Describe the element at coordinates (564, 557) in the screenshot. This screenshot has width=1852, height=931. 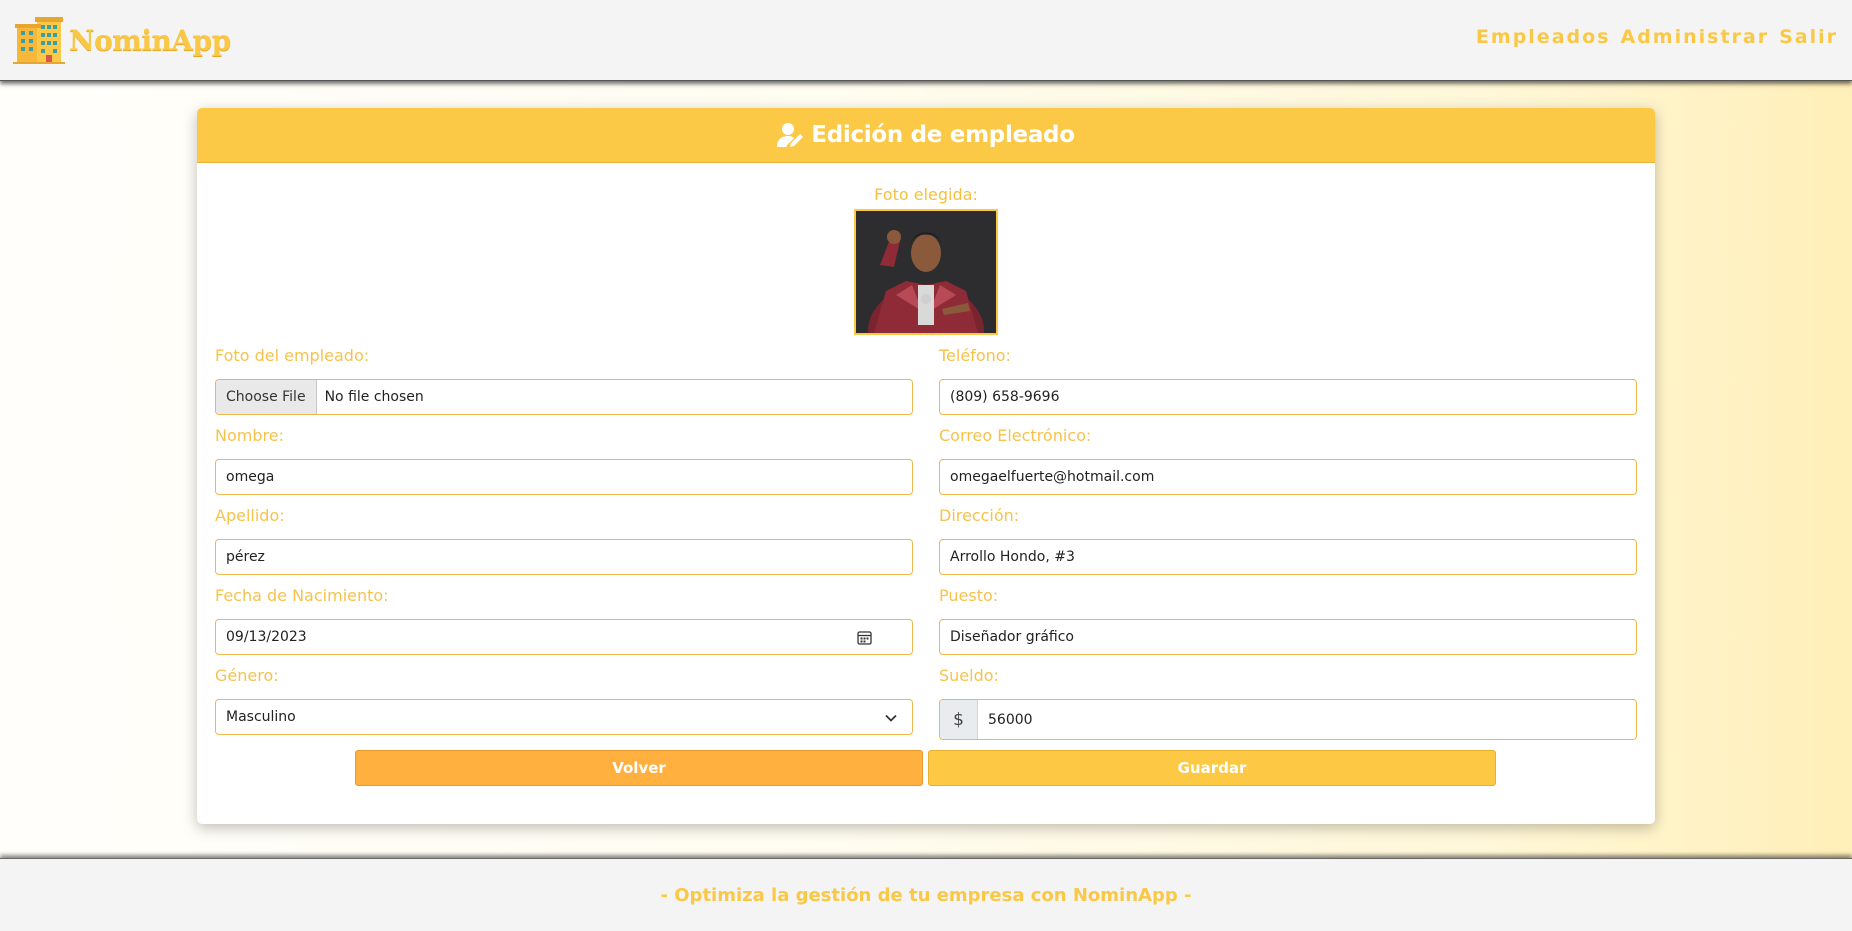
I see `apellido-input: pérez` at that location.